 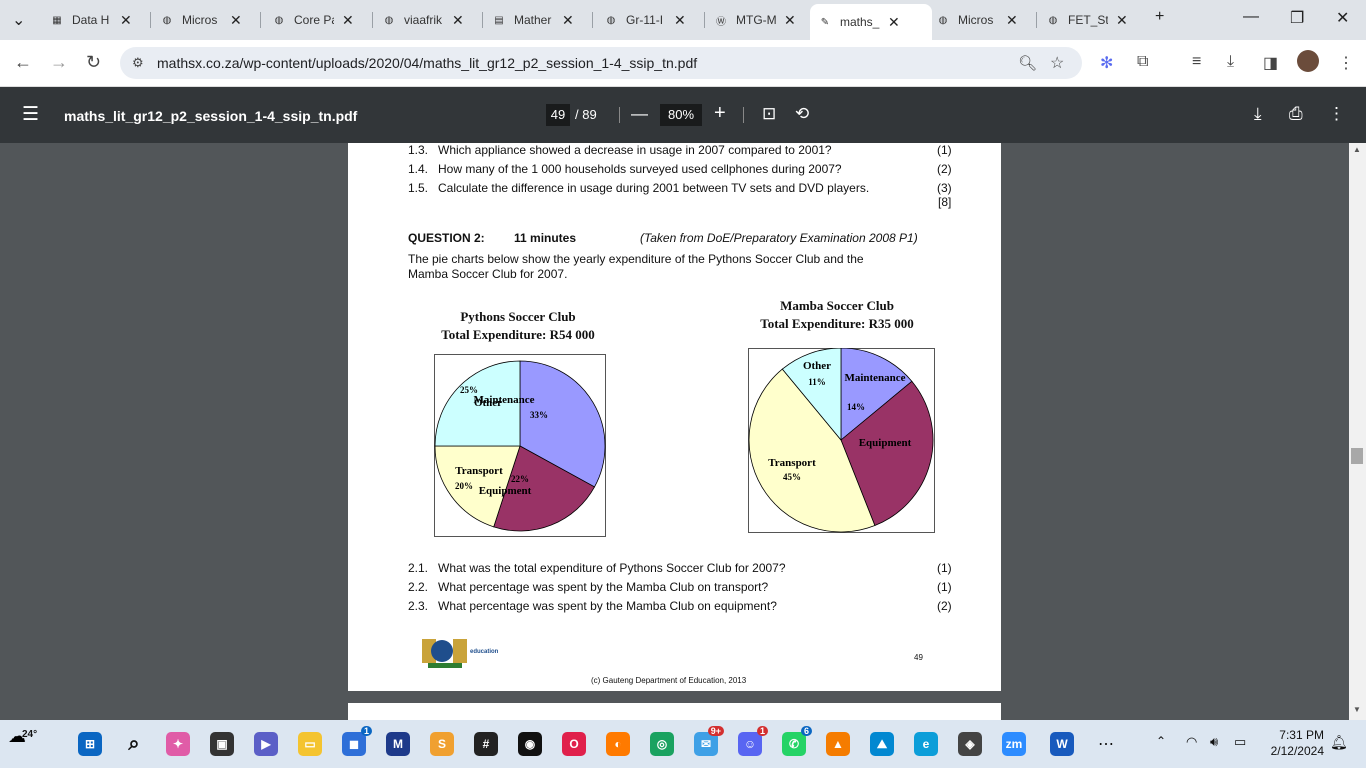 I want to click on profile-avatar, so click(x=1308, y=61).